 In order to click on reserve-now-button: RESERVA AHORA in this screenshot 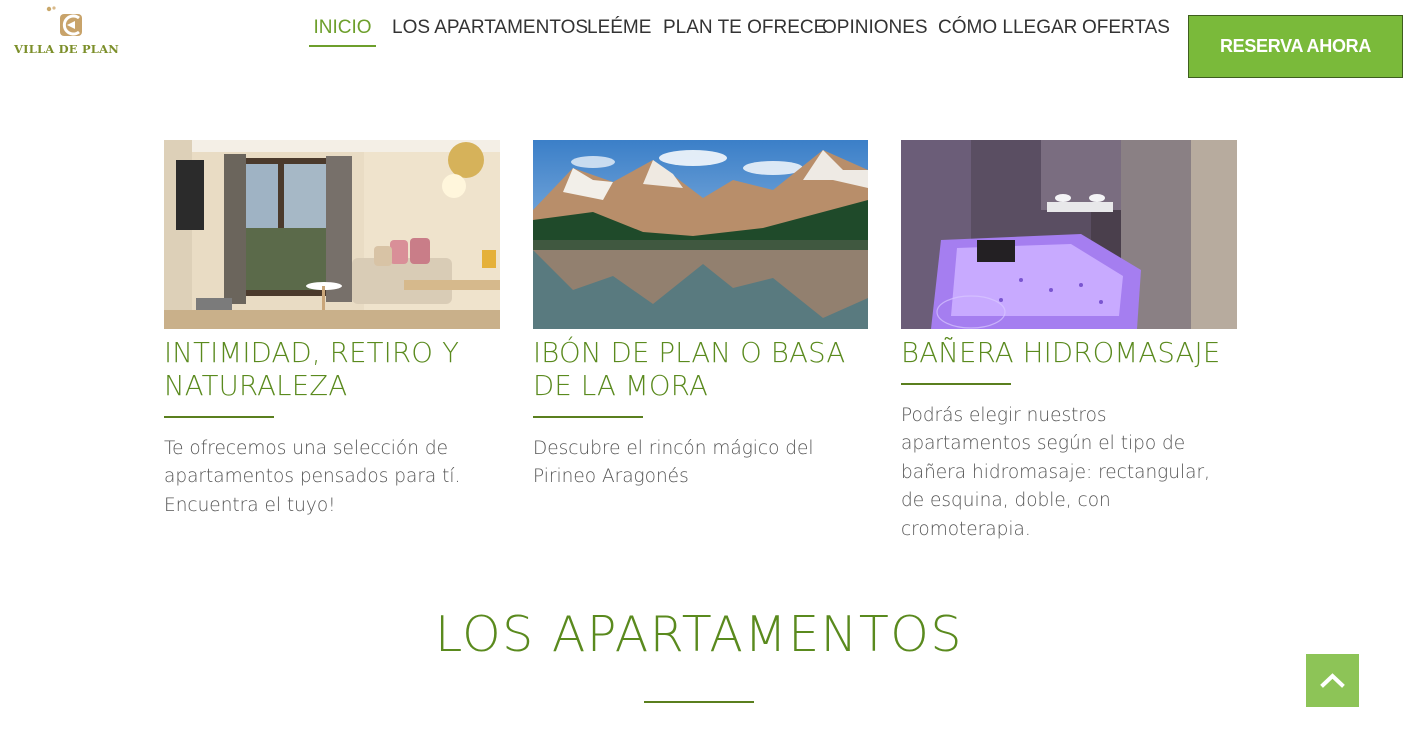, I will do `click(1295, 46)`.